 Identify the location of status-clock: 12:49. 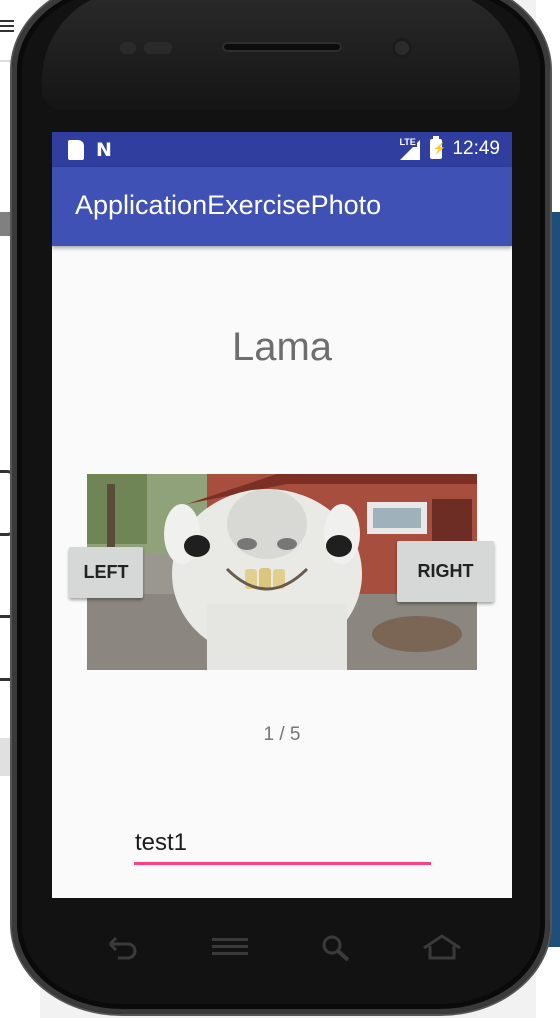
(476, 148).